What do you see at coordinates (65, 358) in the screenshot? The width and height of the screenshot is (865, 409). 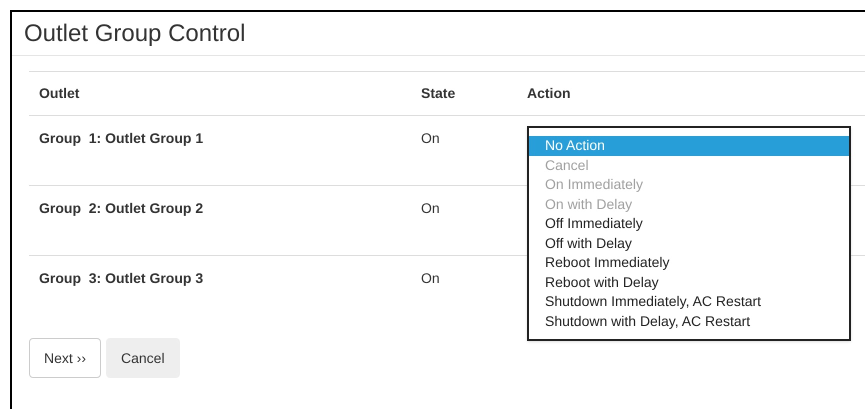 I see `next-button: Next ››` at bounding box center [65, 358].